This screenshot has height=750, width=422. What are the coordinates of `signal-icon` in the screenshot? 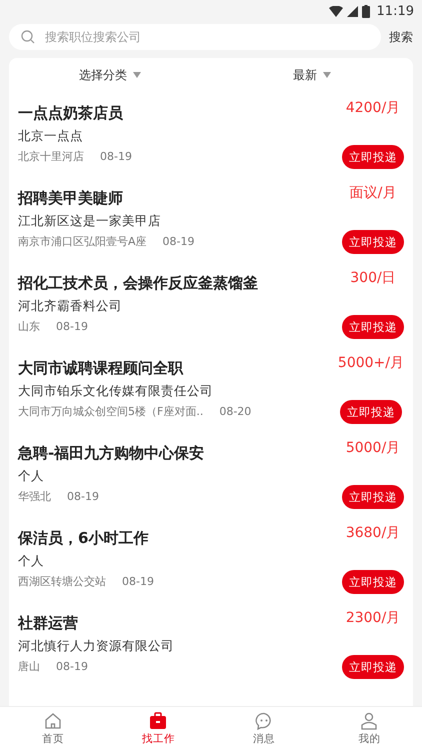 It's located at (352, 11).